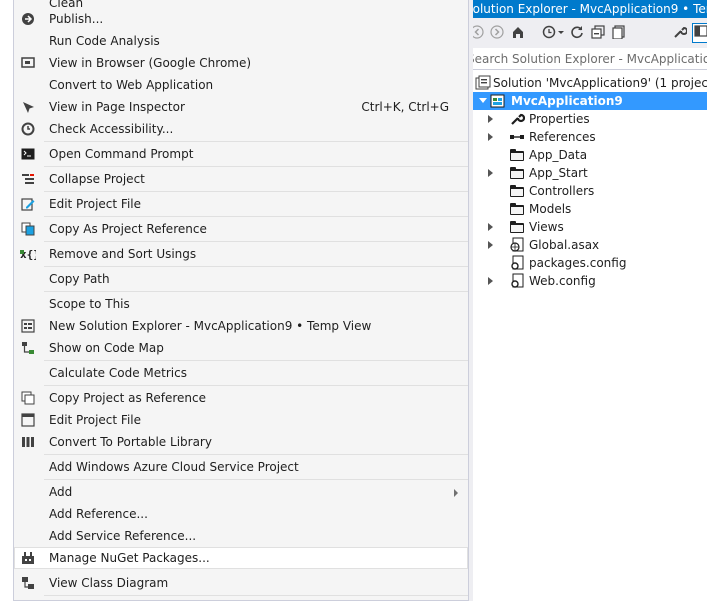 This screenshot has width=707, height=601. I want to click on tree-item-references: References, so click(590, 137).